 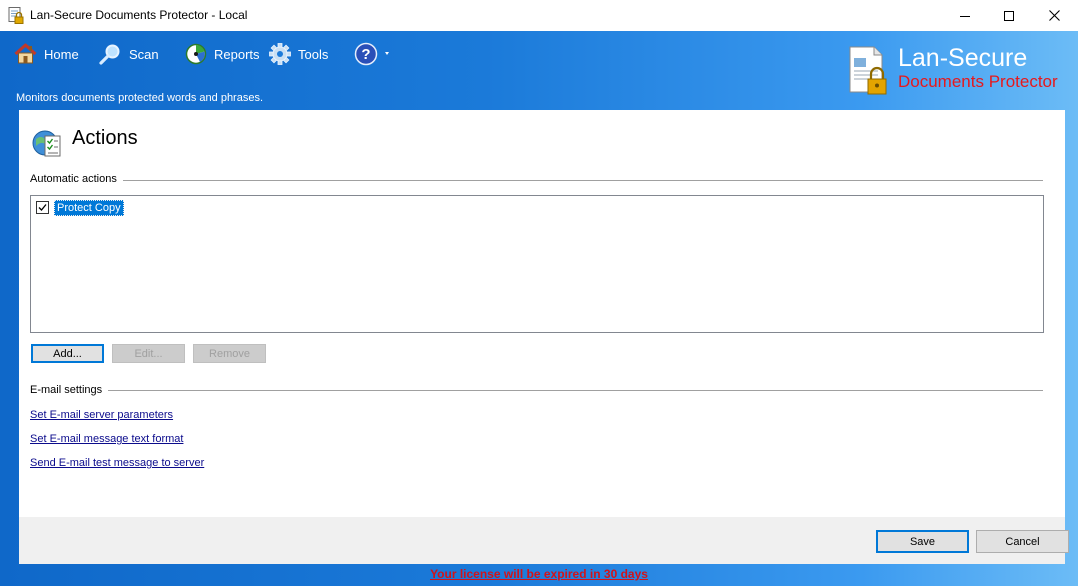 I want to click on maximize-icon, so click(x=1009, y=15).